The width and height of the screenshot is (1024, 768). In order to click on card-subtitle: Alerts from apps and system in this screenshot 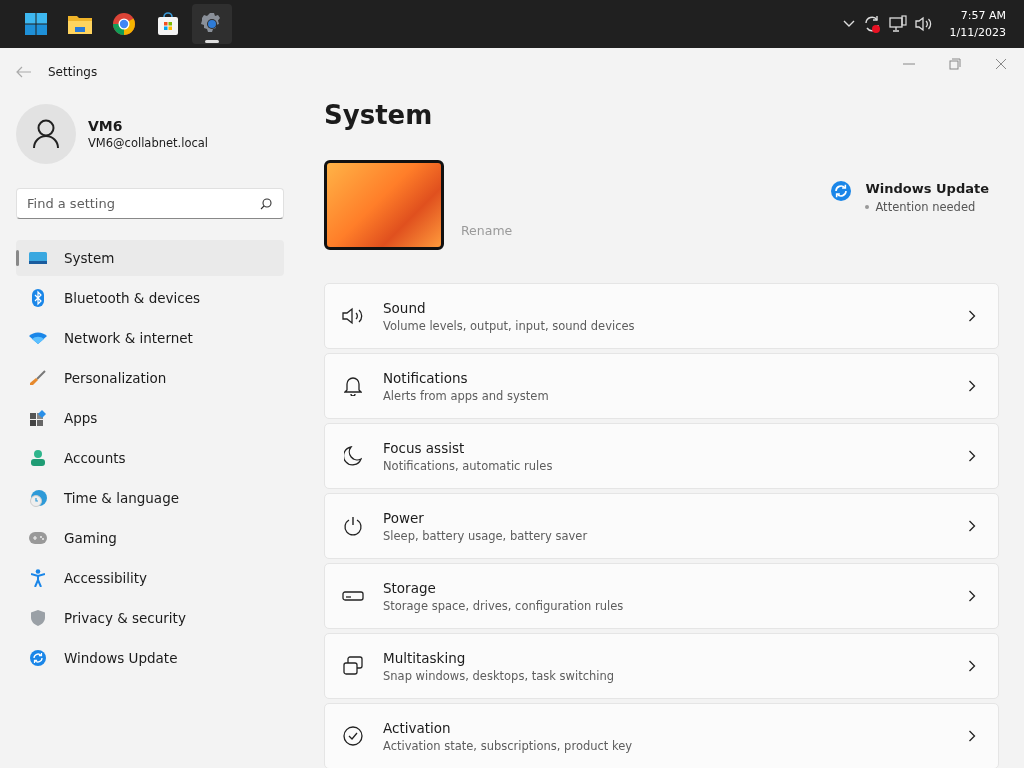, I will do `click(466, 395)`.